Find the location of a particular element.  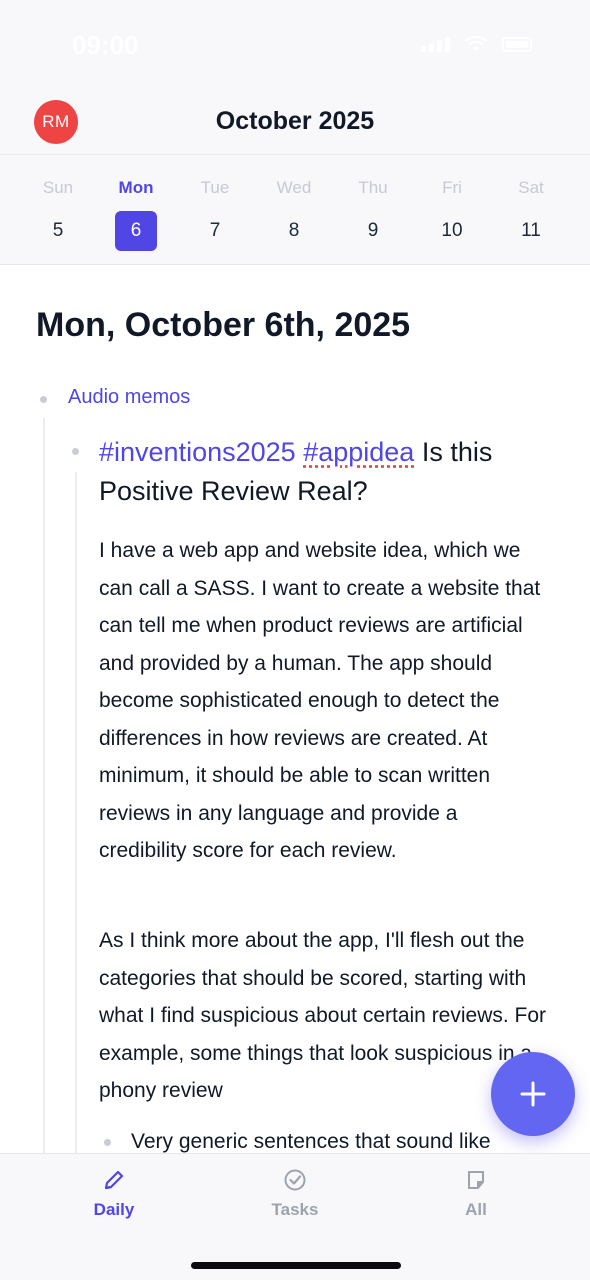

header: RM October 2025 is located at coordinates (295, 122).